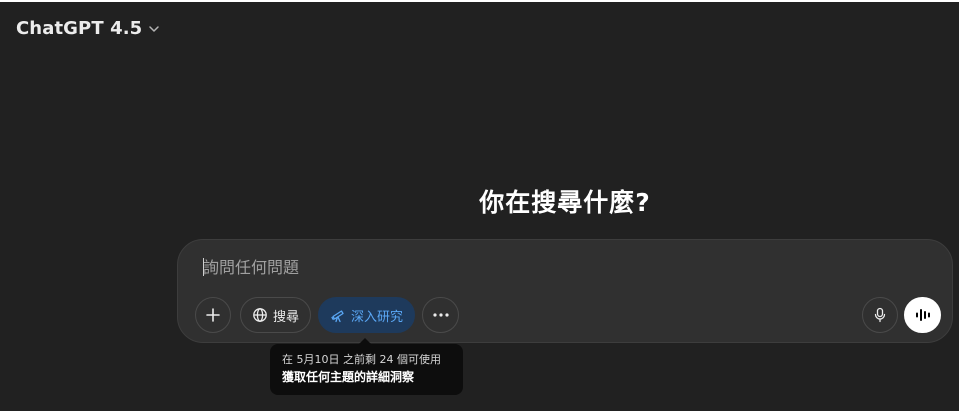 The height and width of the screenshot is (411, 959). I want to click on add-attachment-button, so click(213, 315).